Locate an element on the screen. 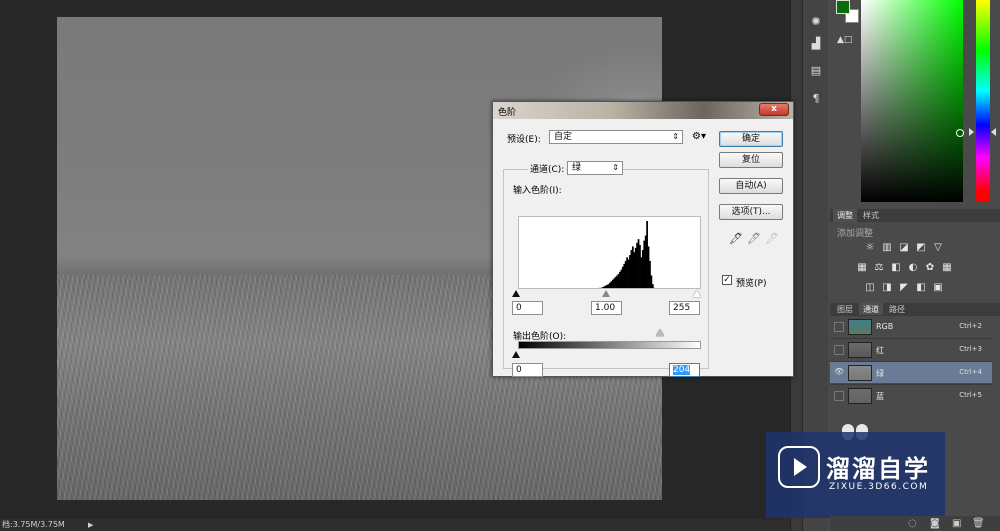  channel-name: RGB is located at coordinates (885, 326).